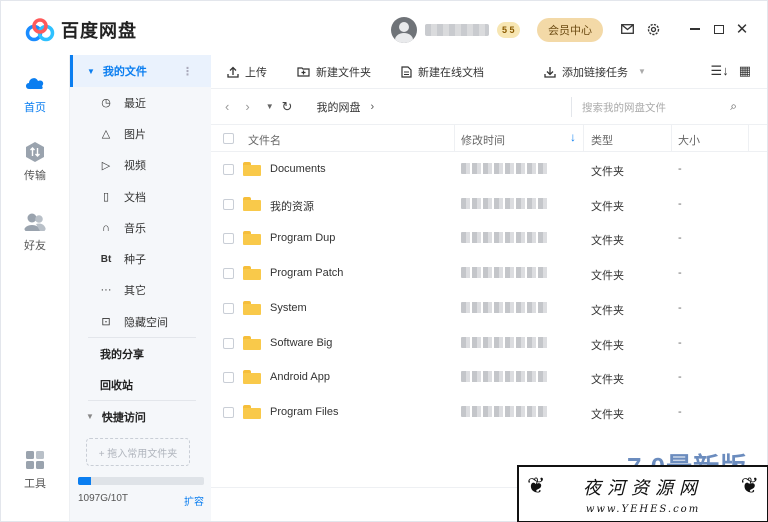 The image size is (768, 522). Describe the element at coordinates (550, 72) in the screenshot. I see `download-icon` at that location.